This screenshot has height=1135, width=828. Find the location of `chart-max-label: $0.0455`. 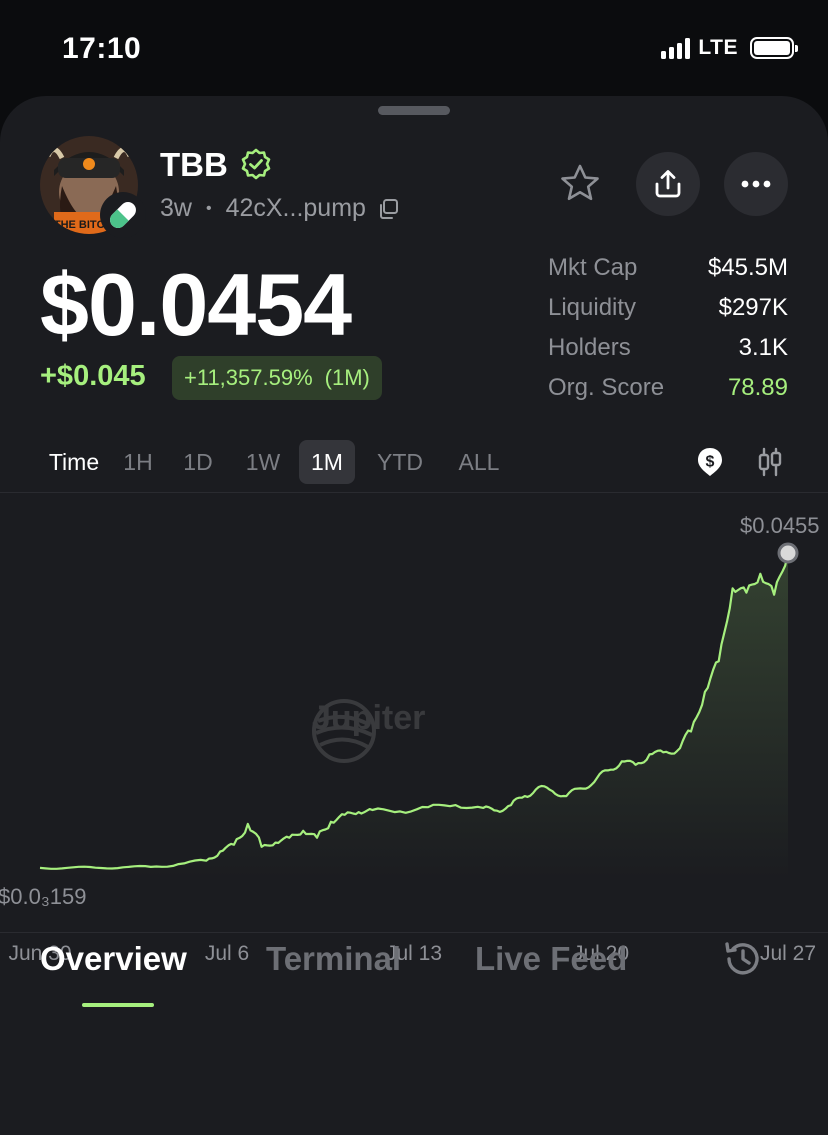

chart-max-label: $0.0455 is located at coordinates (780, 525).